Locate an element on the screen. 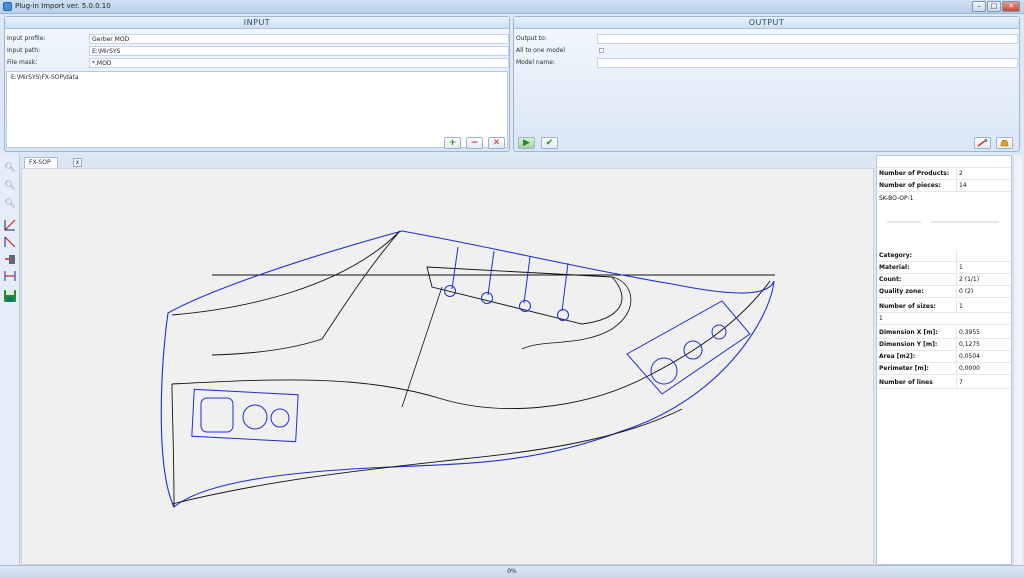 The height and width of the screenshot is (577, 1024). delete-button: ✕ is located at coordinates (496, 143).